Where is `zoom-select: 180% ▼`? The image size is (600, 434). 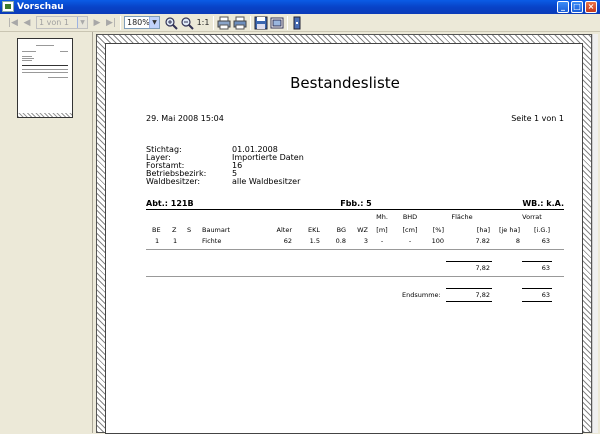 zoom-select: 180% ▼ is located at coordinates (142, 22).